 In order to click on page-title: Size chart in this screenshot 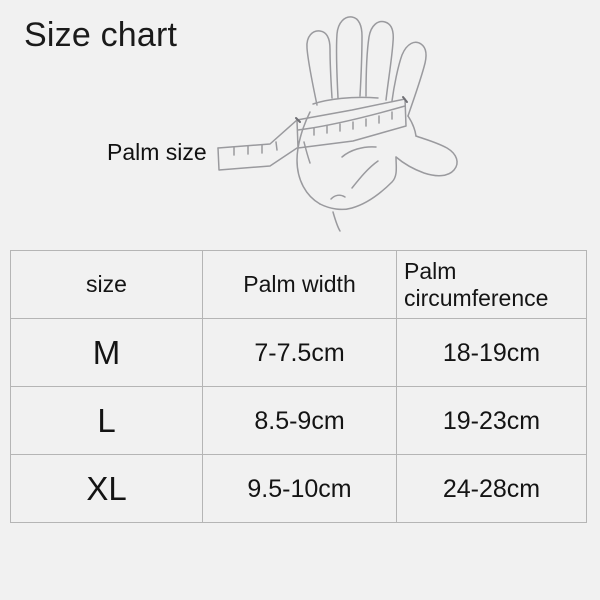, I will do `click(101, 35)`.